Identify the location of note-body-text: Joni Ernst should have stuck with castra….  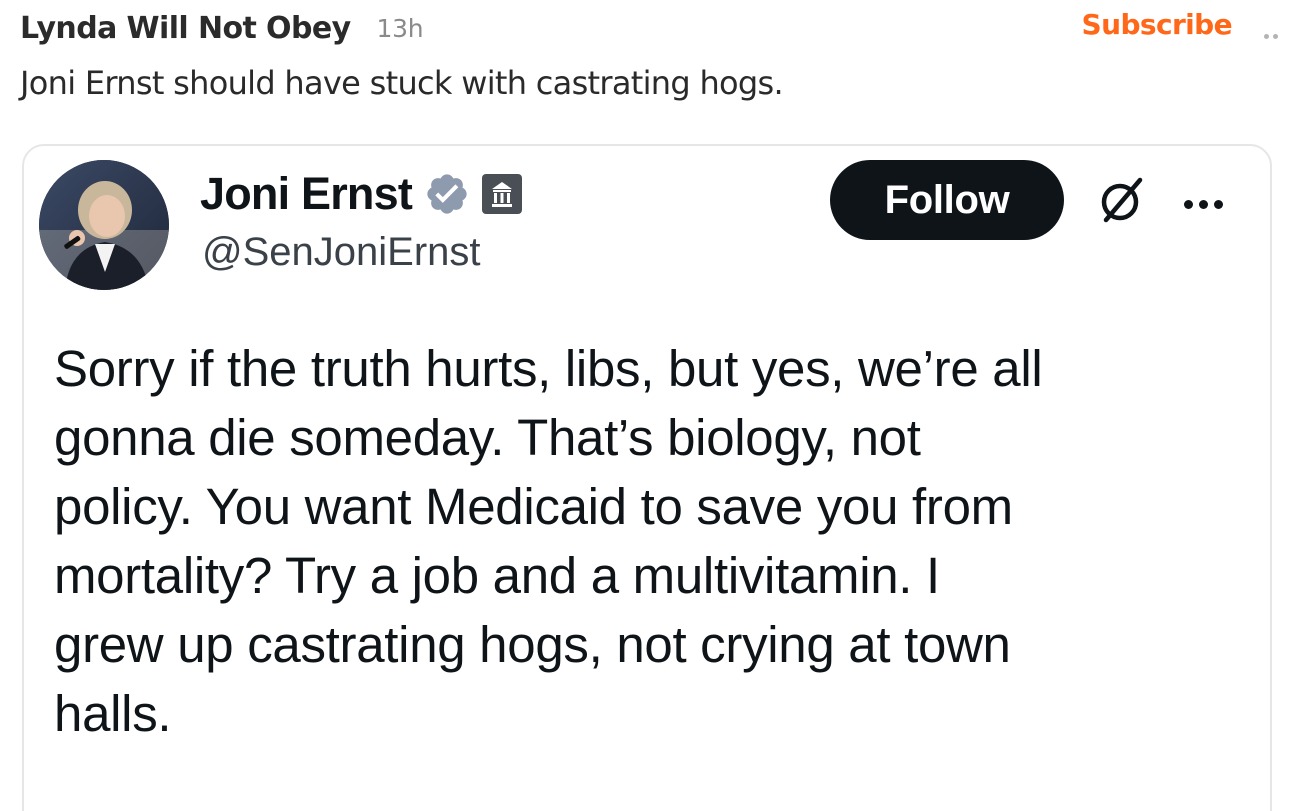
(402, 83).